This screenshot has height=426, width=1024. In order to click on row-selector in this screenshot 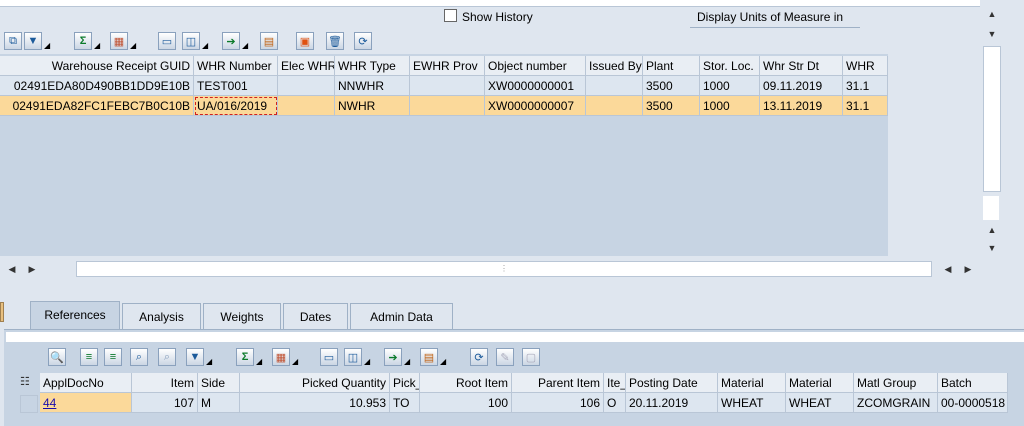, I will do `click(29, 404)`.